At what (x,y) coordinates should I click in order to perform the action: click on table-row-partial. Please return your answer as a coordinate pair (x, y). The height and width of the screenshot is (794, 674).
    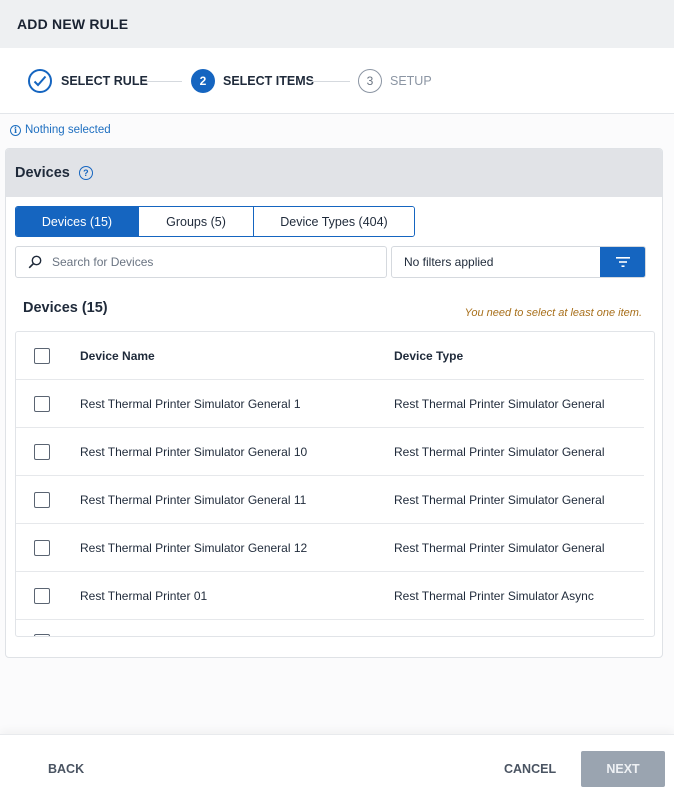
    Looking at the image, I should click on (330, 628).